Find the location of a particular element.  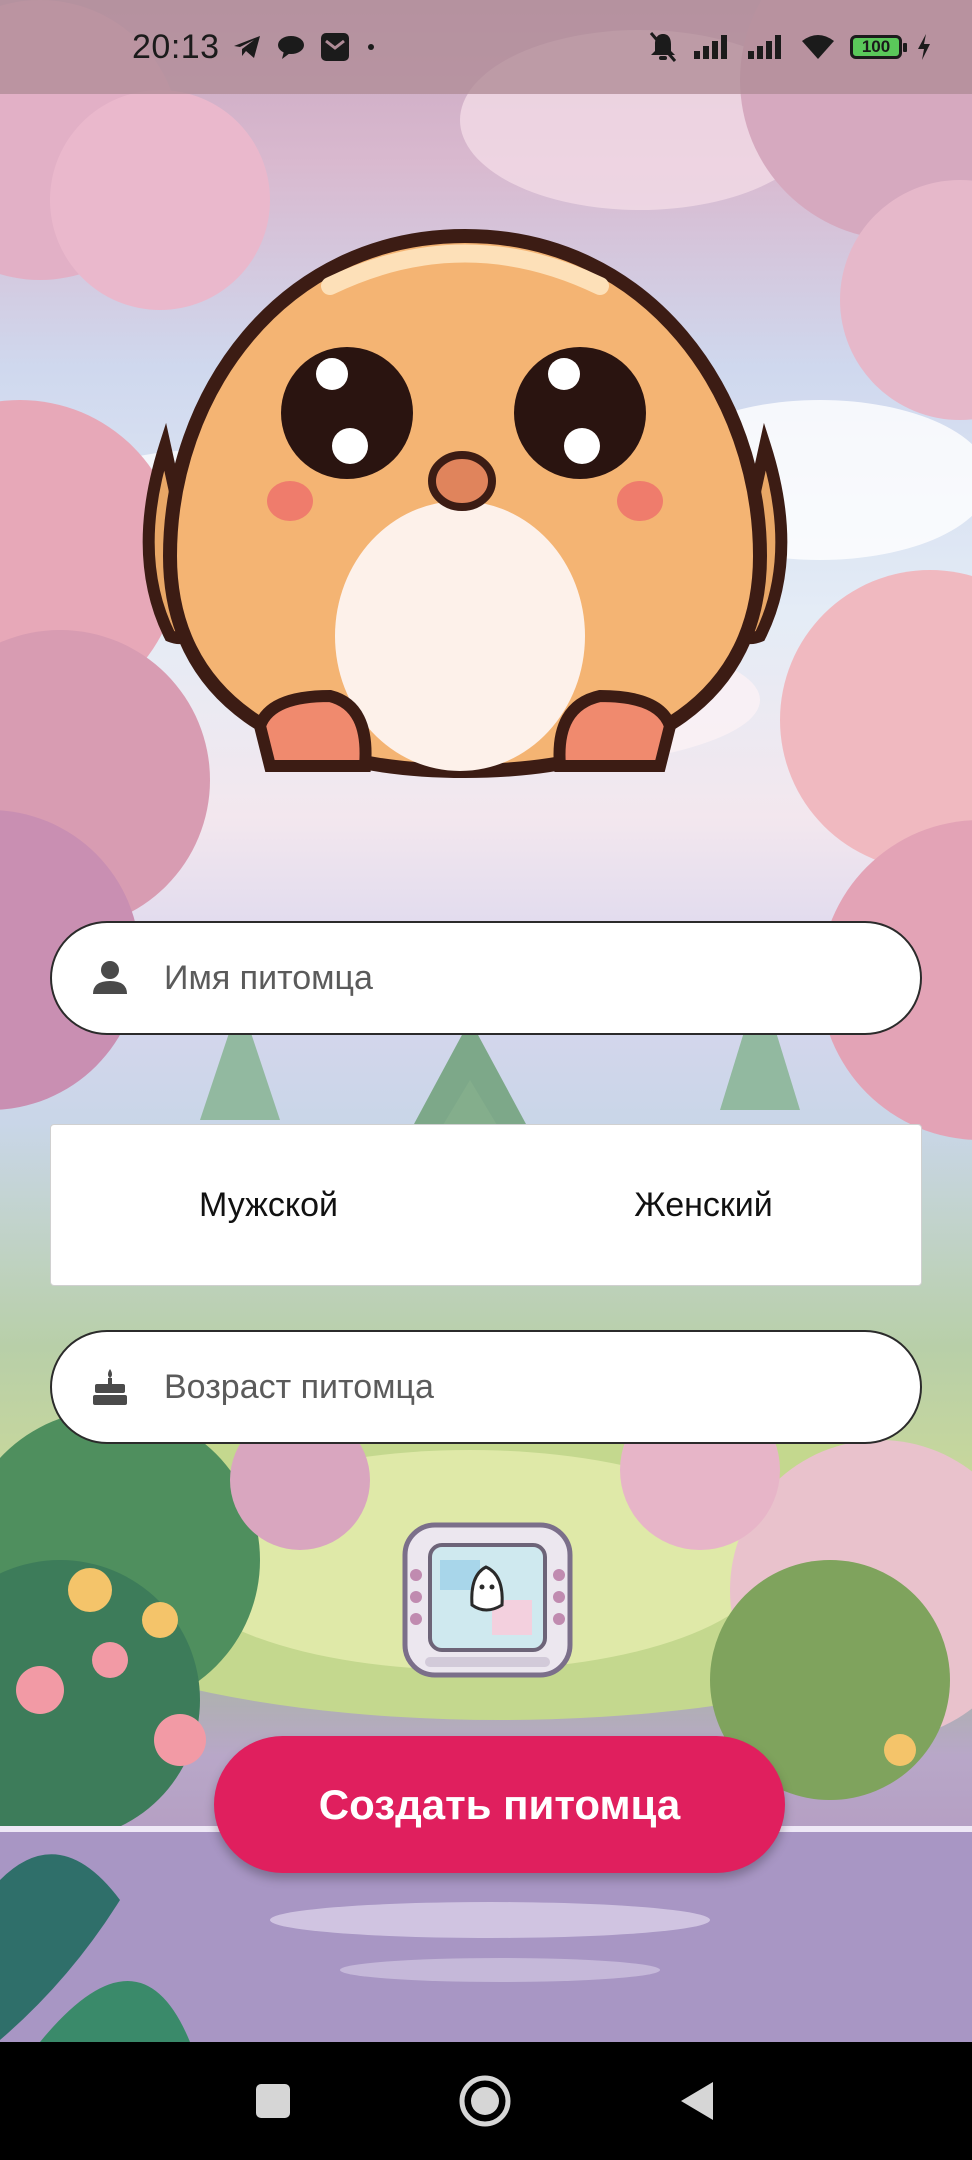

navigation-bar is located at coordinates (486, 2101).